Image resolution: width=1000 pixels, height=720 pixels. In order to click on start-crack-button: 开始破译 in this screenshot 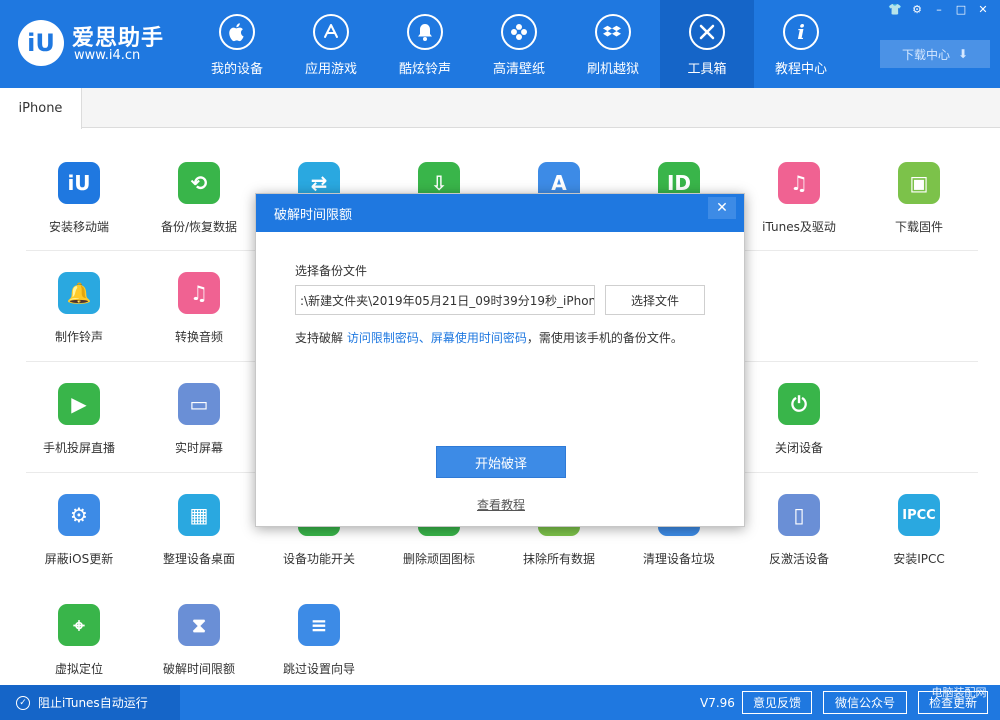, I will do `click(501, 462)`.